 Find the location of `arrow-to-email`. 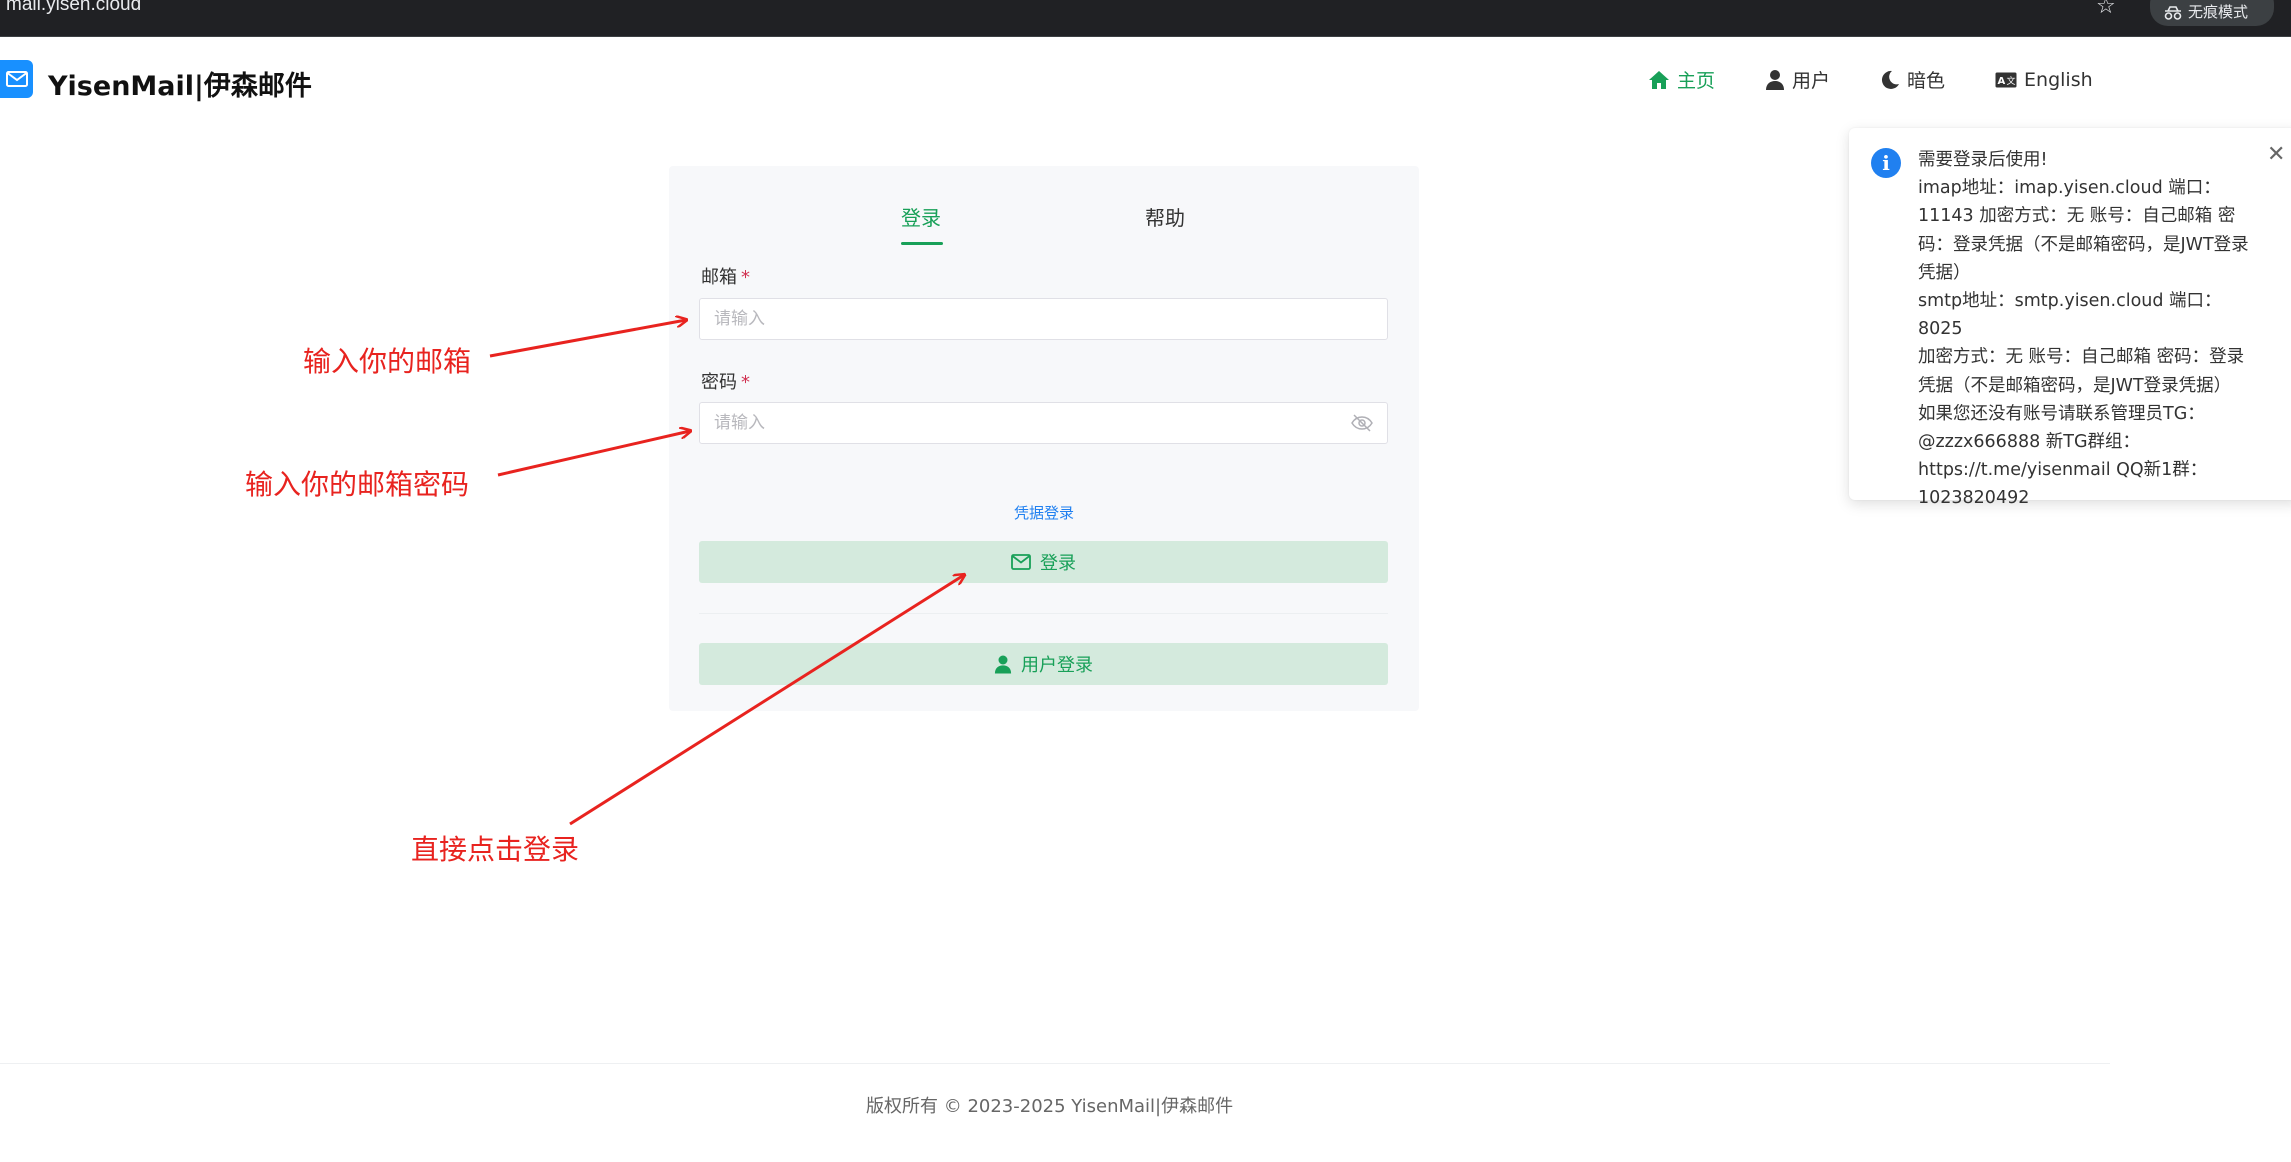

arrow-to-email is located at coordinates (587, 339).